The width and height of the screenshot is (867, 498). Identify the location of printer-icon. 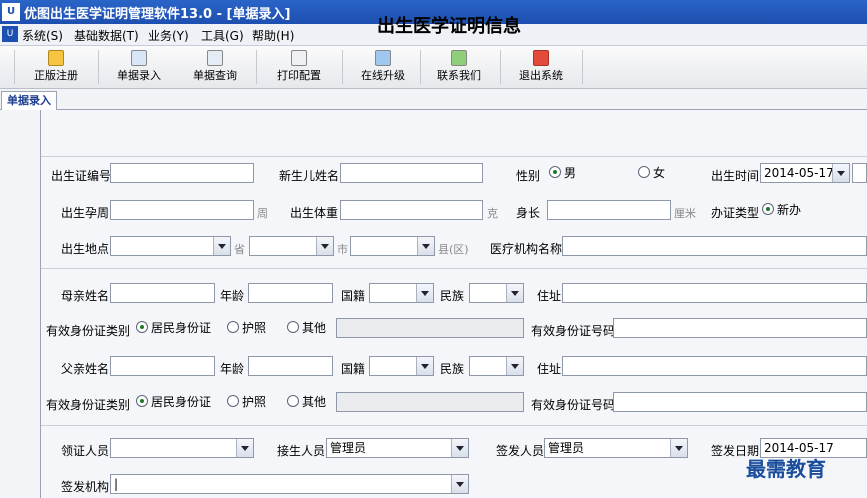
(299, 58).